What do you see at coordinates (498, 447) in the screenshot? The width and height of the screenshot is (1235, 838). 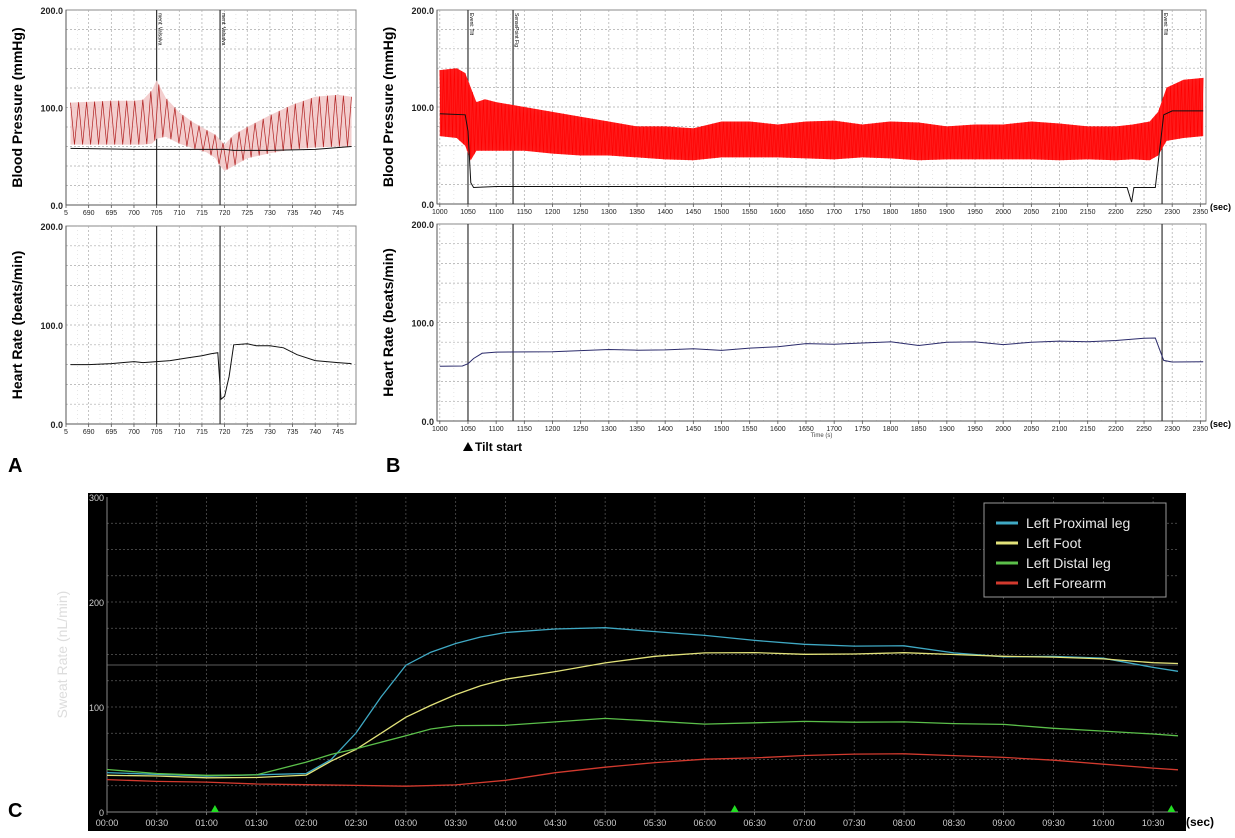 I see `tilt-start-annotation: Tilt start` at bounding box center [498, 447].